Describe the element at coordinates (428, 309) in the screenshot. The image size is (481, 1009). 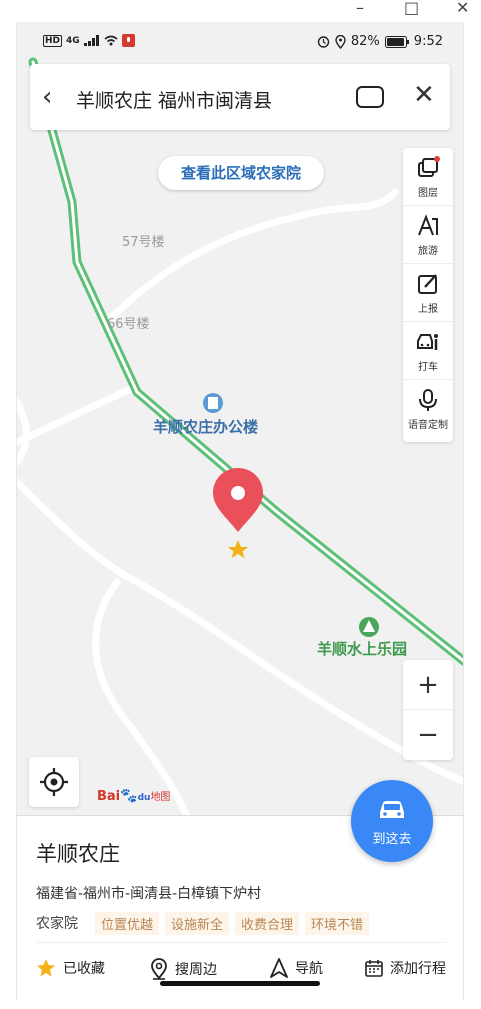
I see `tool-label: 上报` at that location.